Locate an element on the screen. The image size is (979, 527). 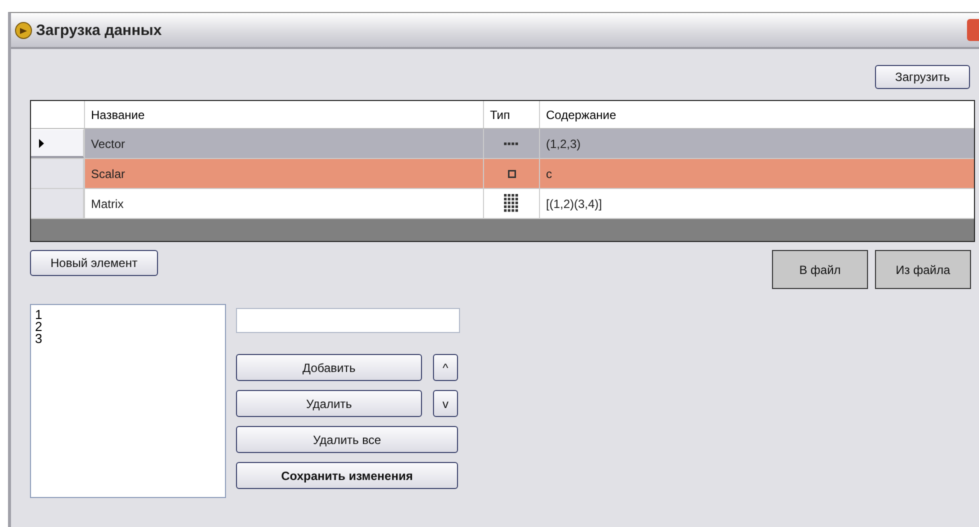
delete-button: Удалить is located at coordinates (329, 403).